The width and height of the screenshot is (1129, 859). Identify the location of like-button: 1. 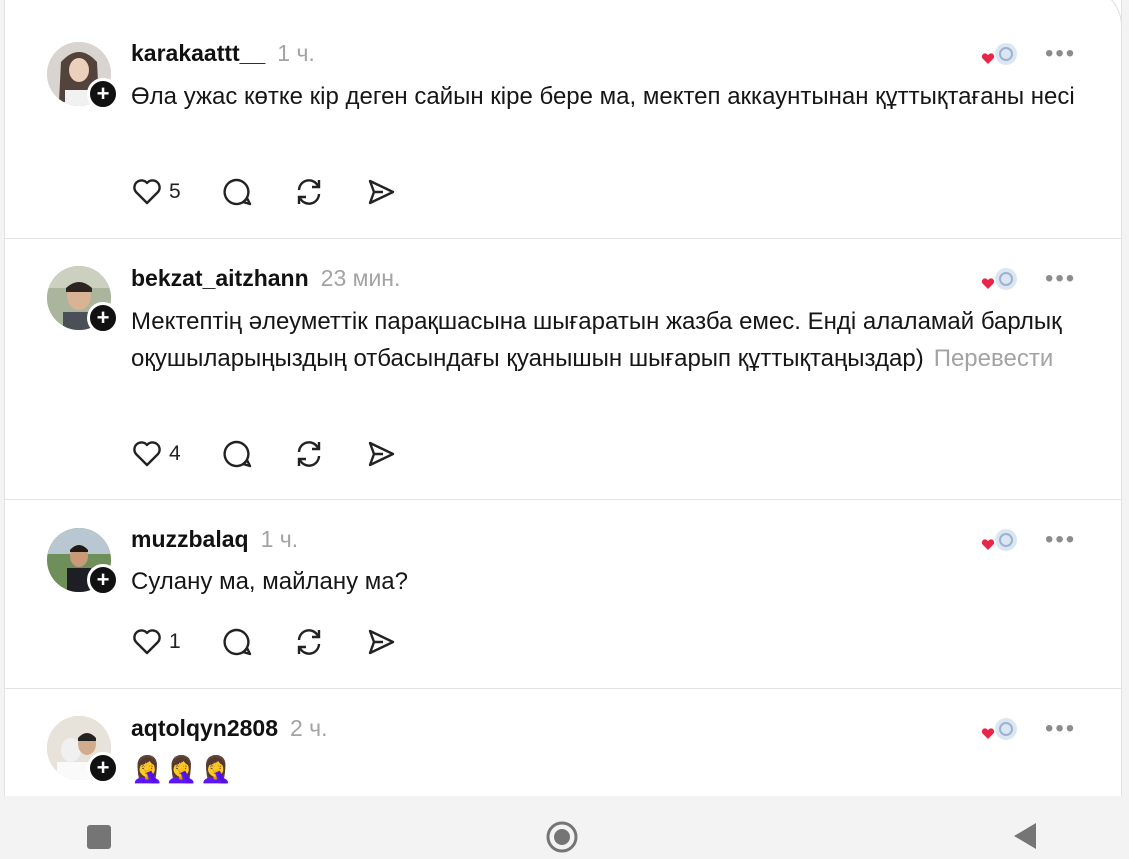
(156, 642).